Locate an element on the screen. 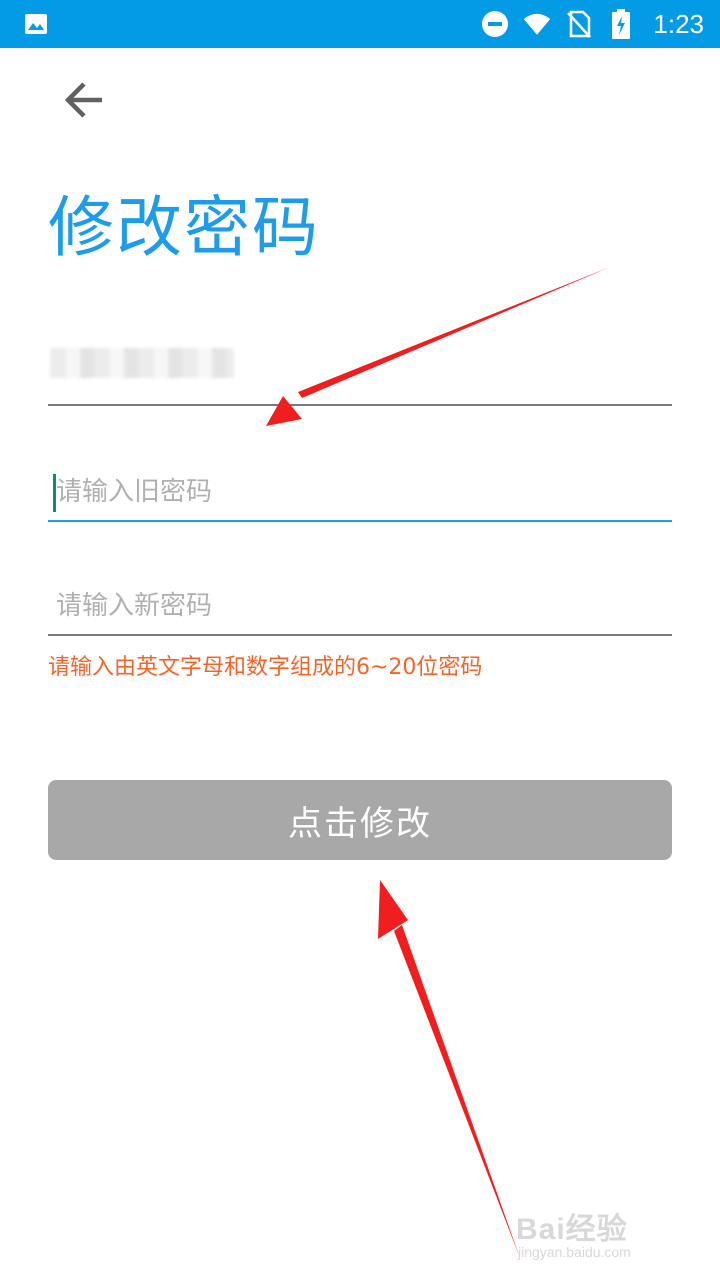  old-password-field is located at coordinates (360, 492).